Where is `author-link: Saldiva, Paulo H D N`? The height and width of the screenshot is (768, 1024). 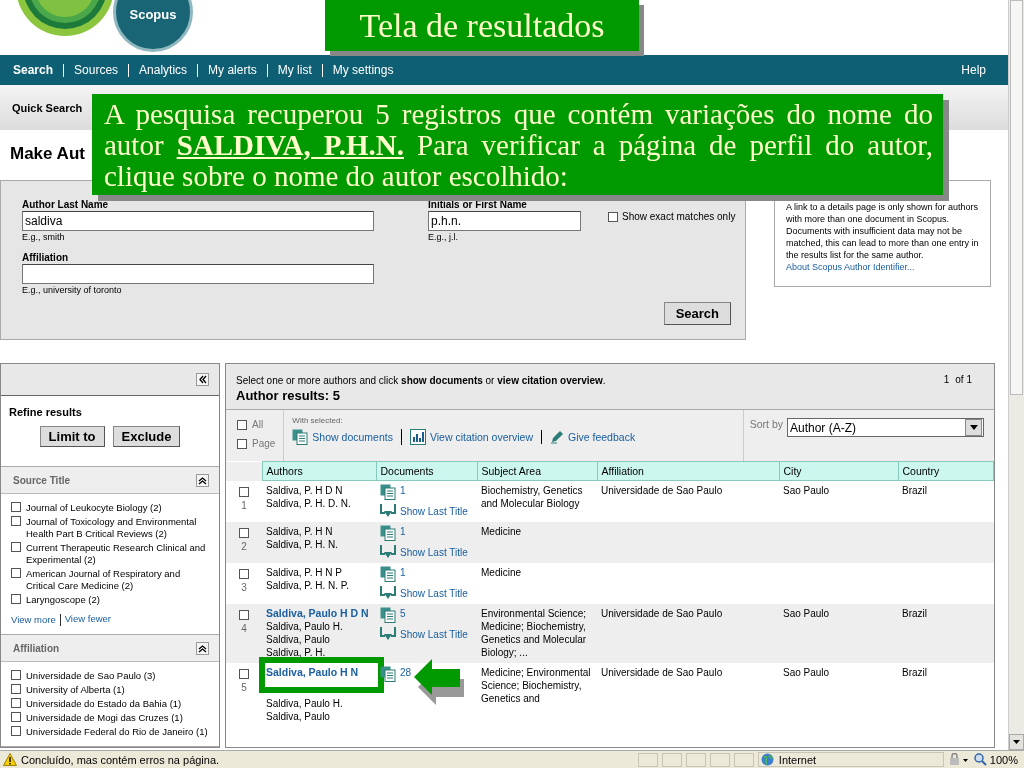
author-link: Saldiva, Paulo H D N is located at coordinates (319, 613).